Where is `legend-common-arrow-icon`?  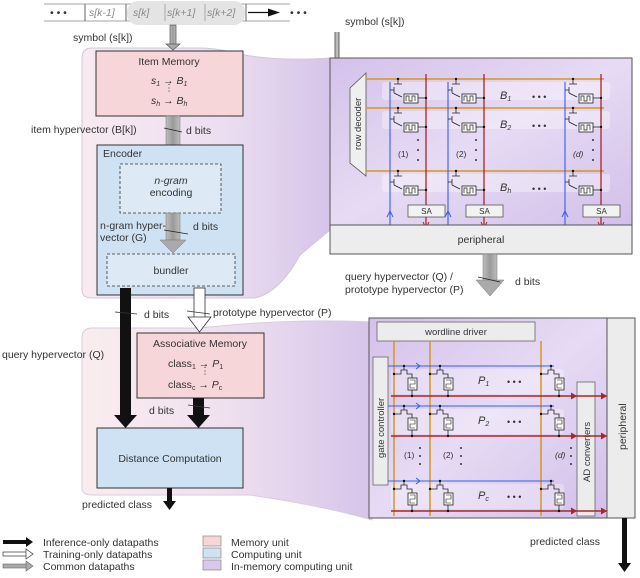
legend-common-arrow-icon is located at coordinates (18, 566).